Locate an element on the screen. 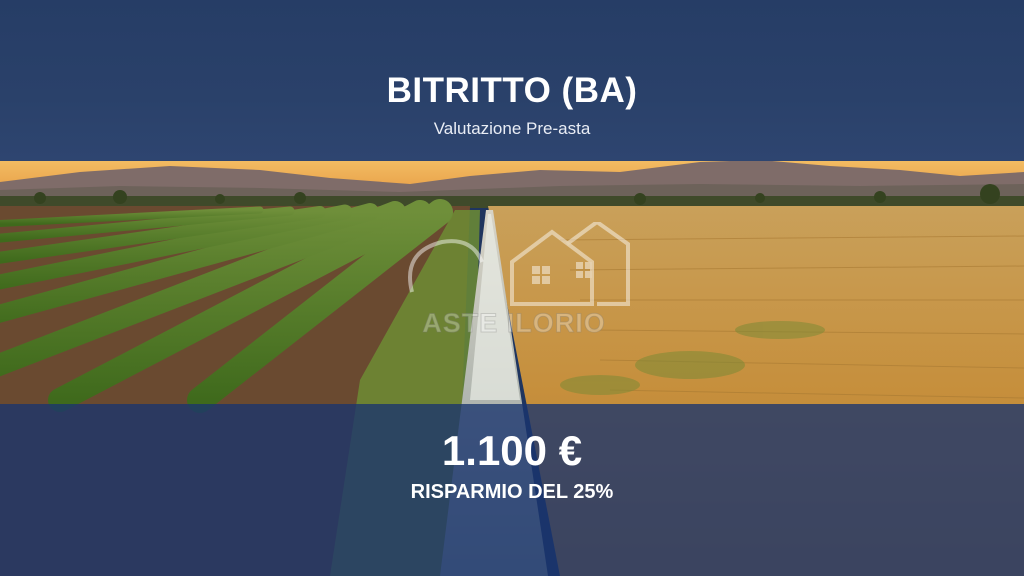 Image resolution: width=1024 pixels, height=576 pixels. watermark-logo: ASTE ILORIO is located at coordinates (514, 280).